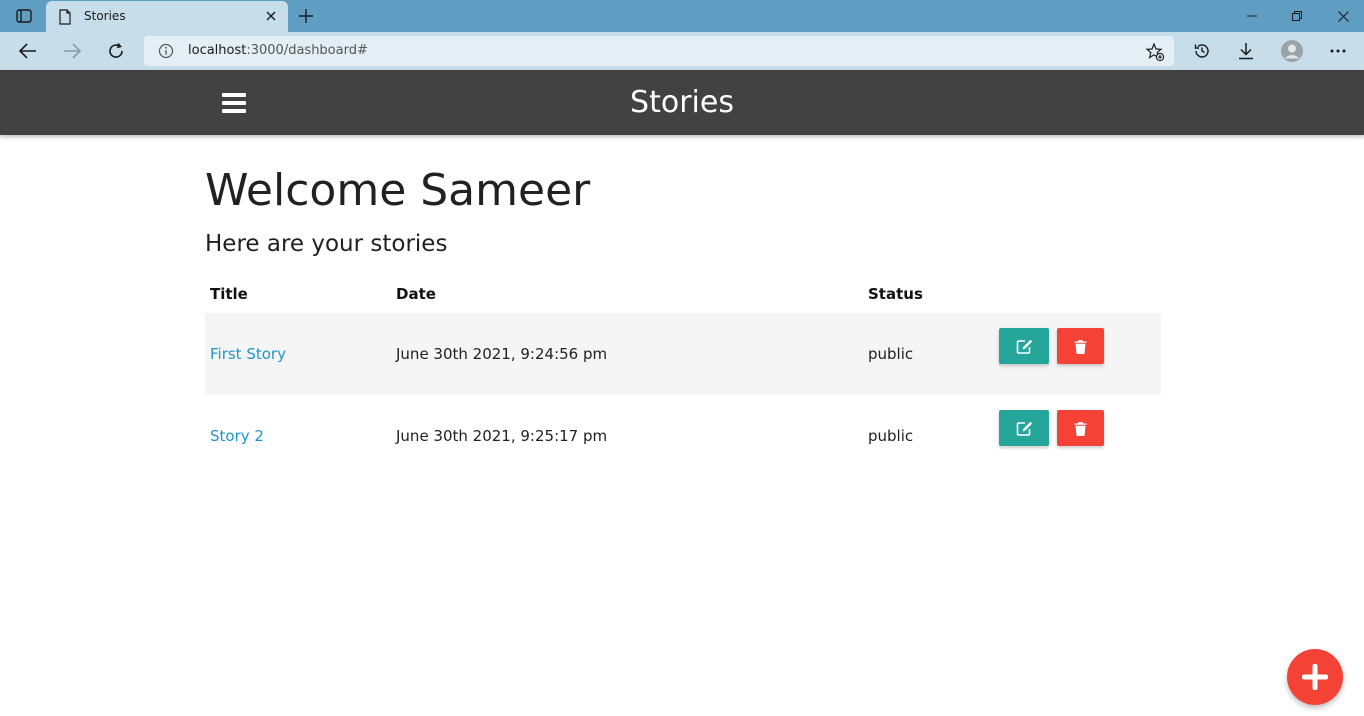 This screenshot has height=716, width=1364. What do you see at coordinates (307, 50) in the screenshot?
I see `url-path: :3000/dashboard#` at bounding box center [307, 50].